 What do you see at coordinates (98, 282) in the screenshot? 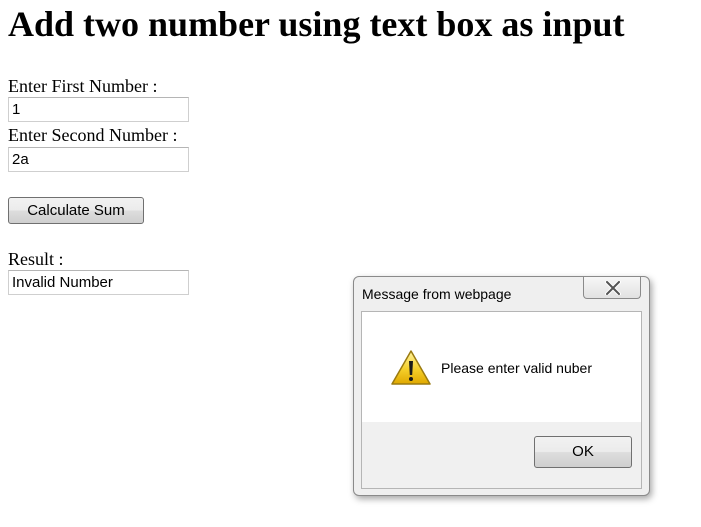
I see `result-output: Invalid Number` at bounding box center [98, 282].